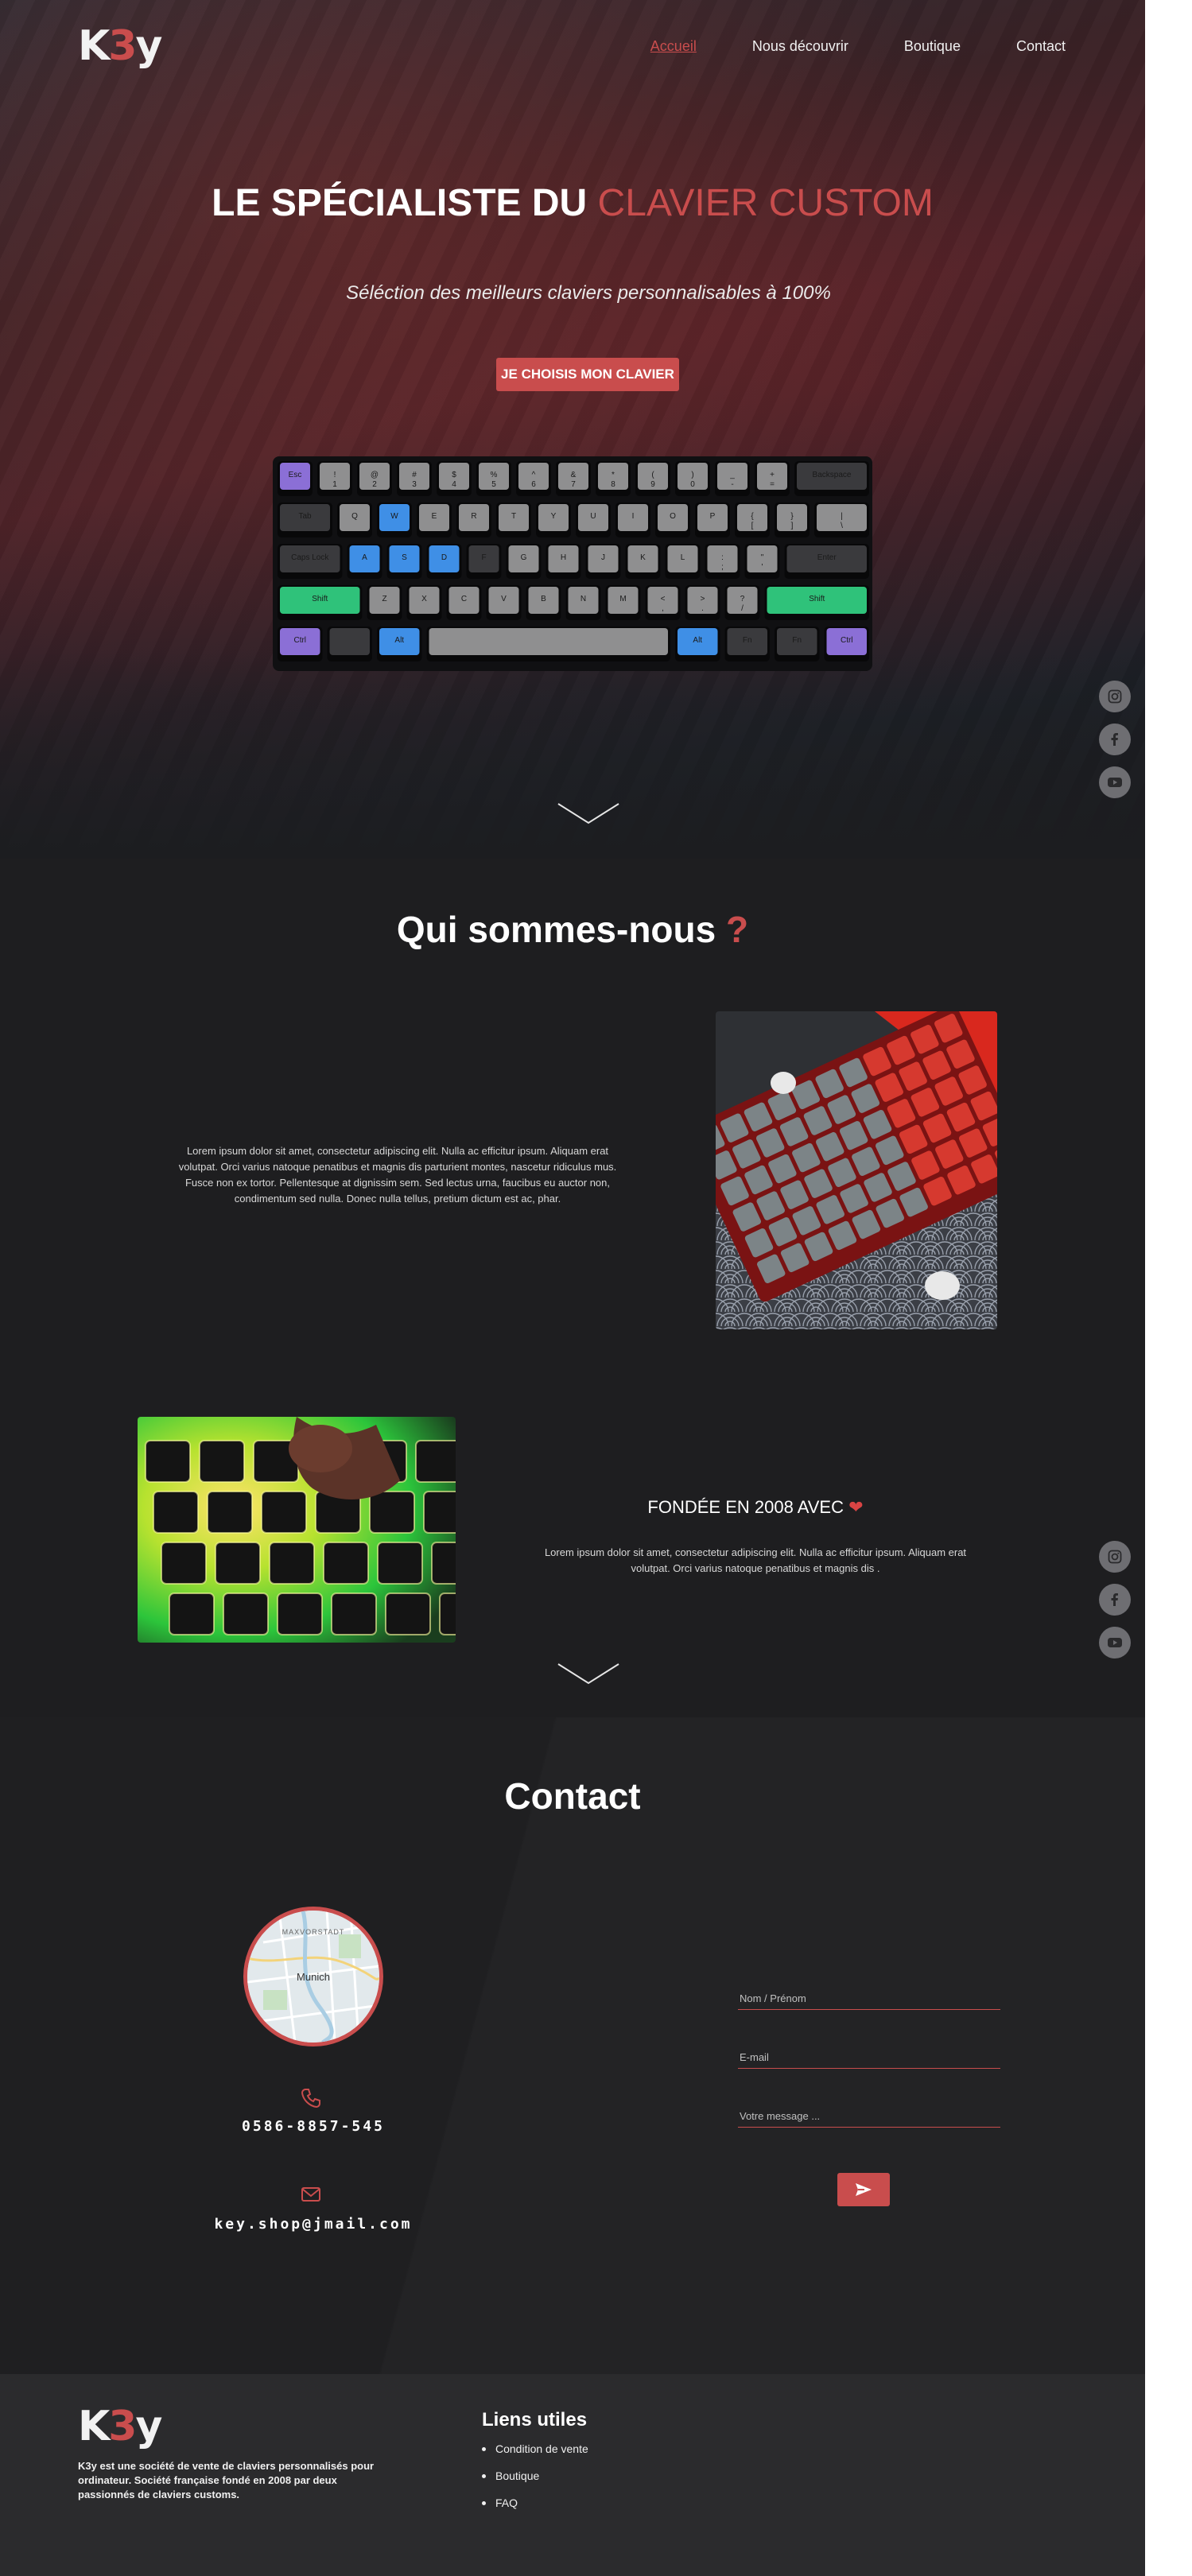  I want to click on keycap: E, so click(434, 520).